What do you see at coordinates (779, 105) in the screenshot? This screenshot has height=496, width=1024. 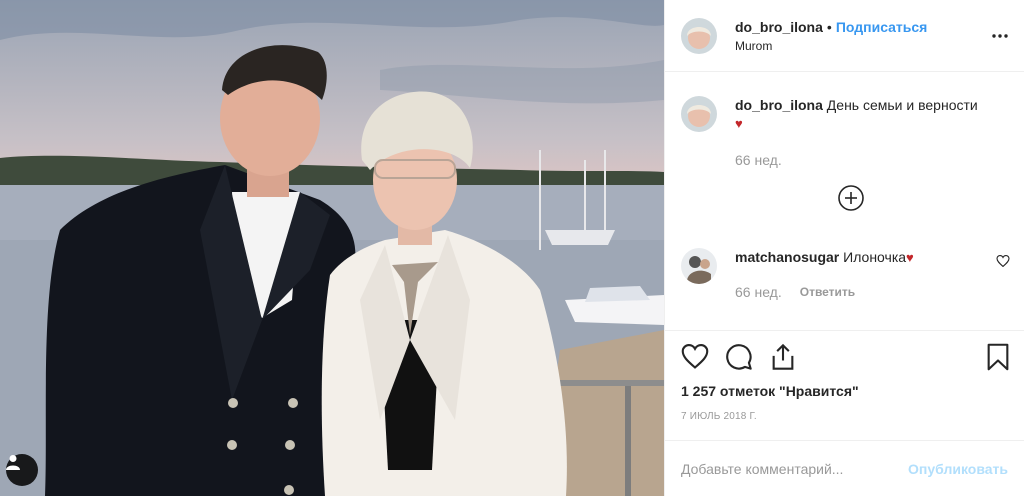 I see `caption-username: do_bro_ilona` at bounding box center [779, 105].